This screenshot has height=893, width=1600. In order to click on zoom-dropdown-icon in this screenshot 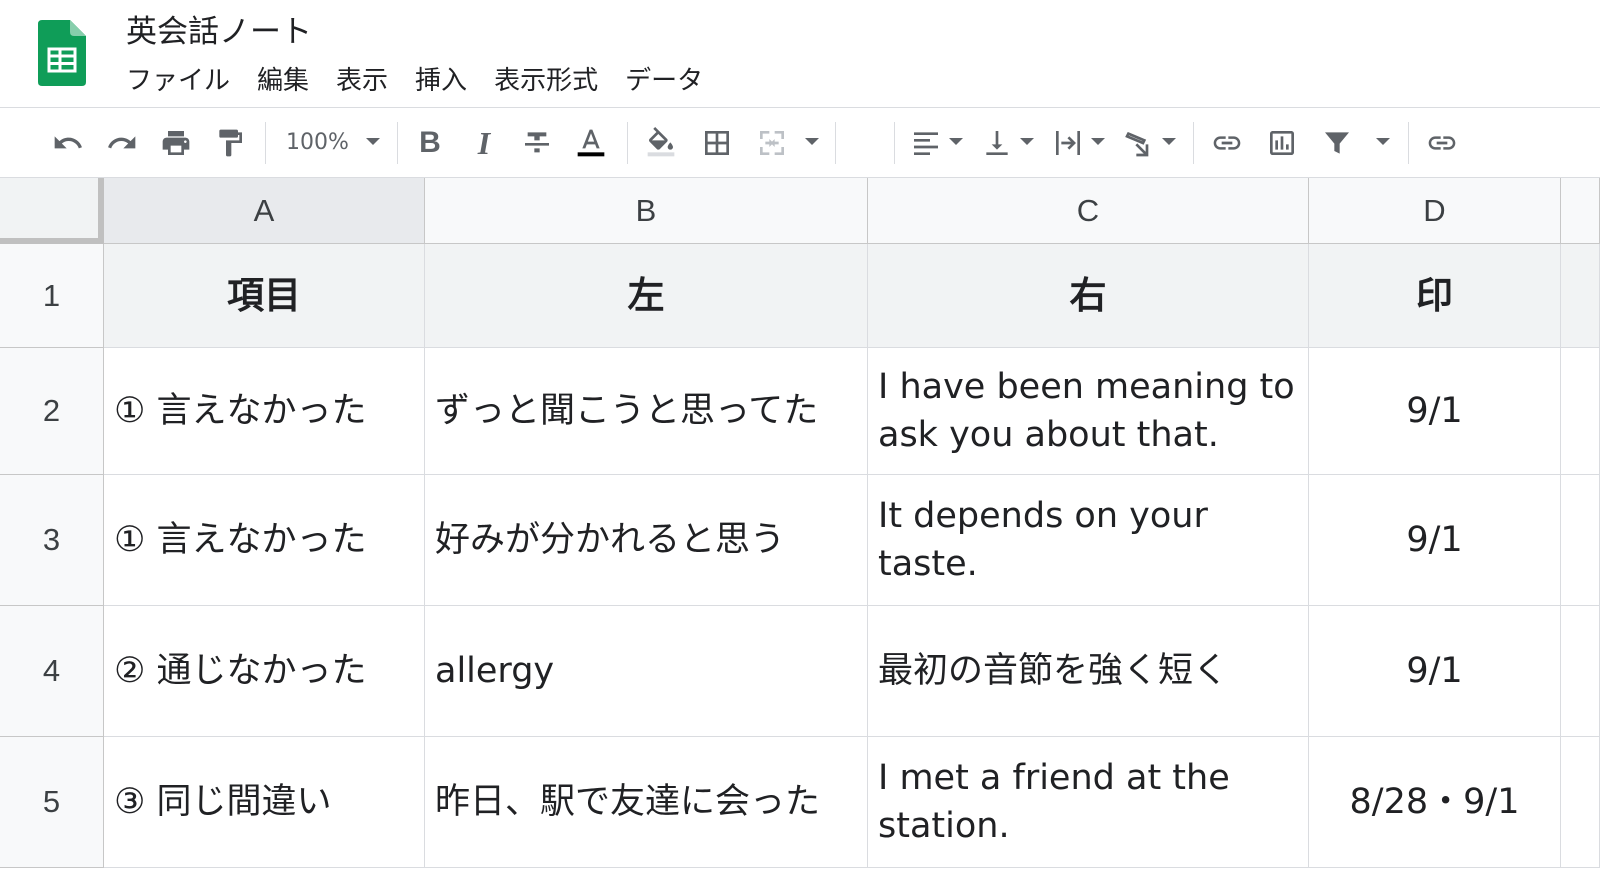, I will do `click(373, 141)`.